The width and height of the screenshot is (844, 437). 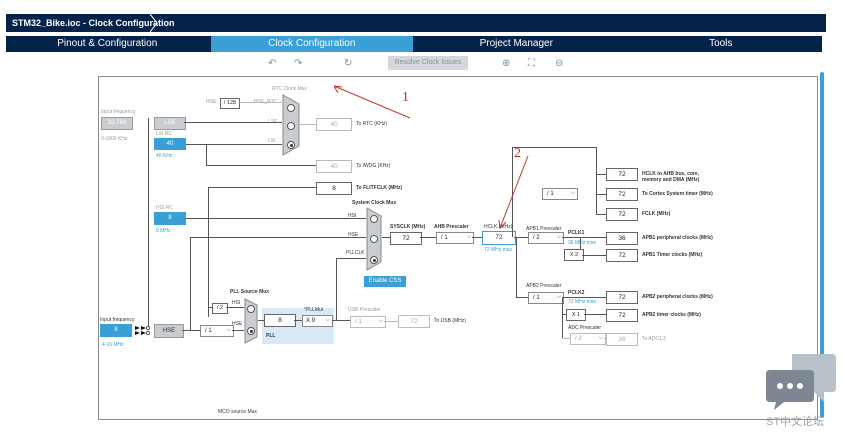 I want to click on lsi-rc-box: 40, so click(x=170, y=144).